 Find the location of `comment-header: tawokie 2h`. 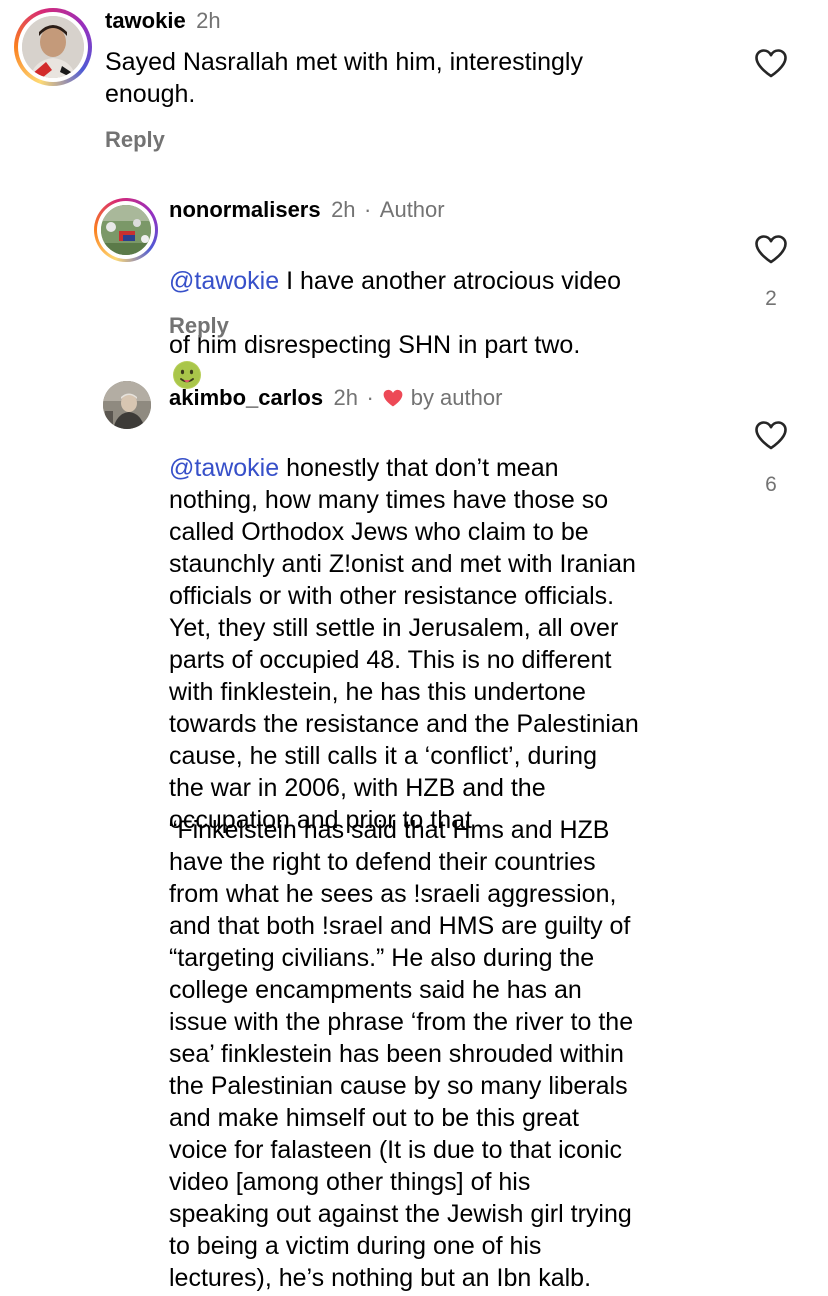

comment-header: tawokie 2h is located at coordinates (163, 21).